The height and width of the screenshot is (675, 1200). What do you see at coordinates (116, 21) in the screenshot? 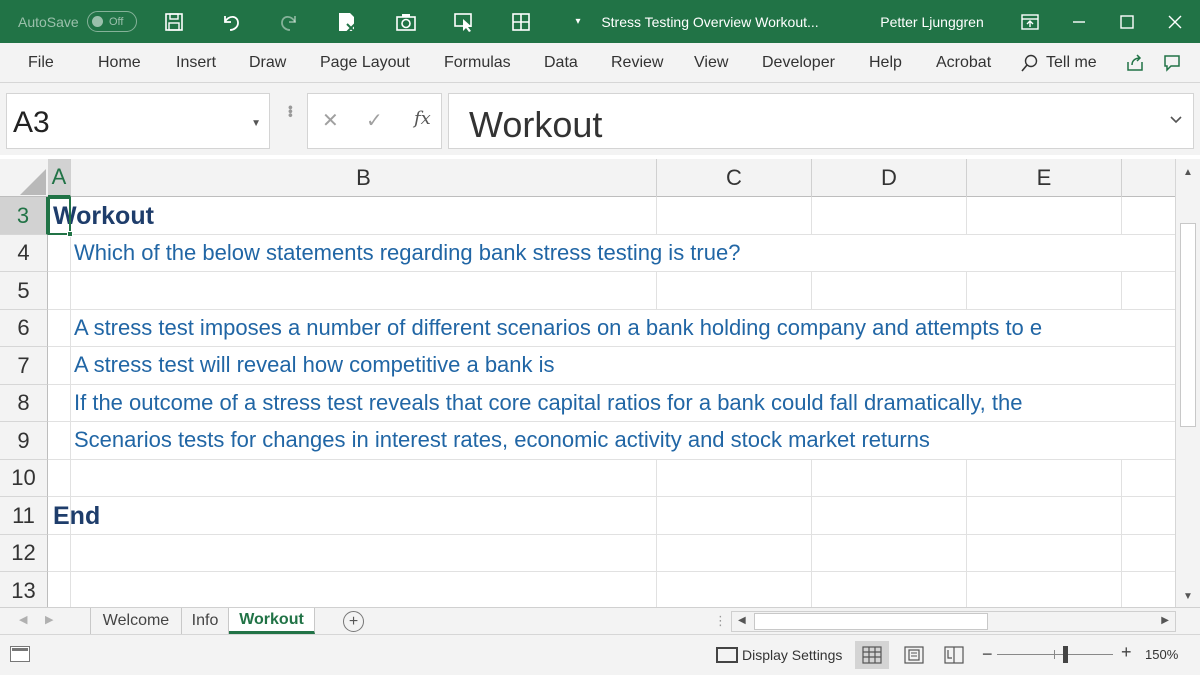
I see `autosave-state: Off` at bounding box center [116, 21].